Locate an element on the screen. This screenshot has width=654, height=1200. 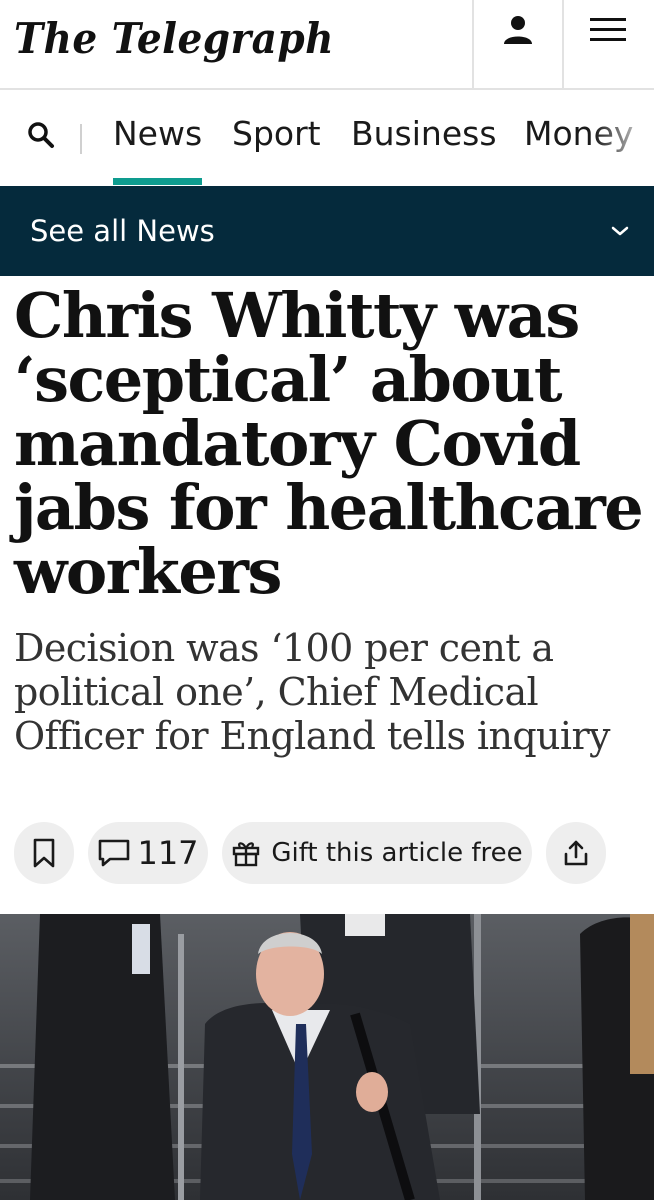
article-actions: 117 Gift this article free is located at coordinates (324, 853).